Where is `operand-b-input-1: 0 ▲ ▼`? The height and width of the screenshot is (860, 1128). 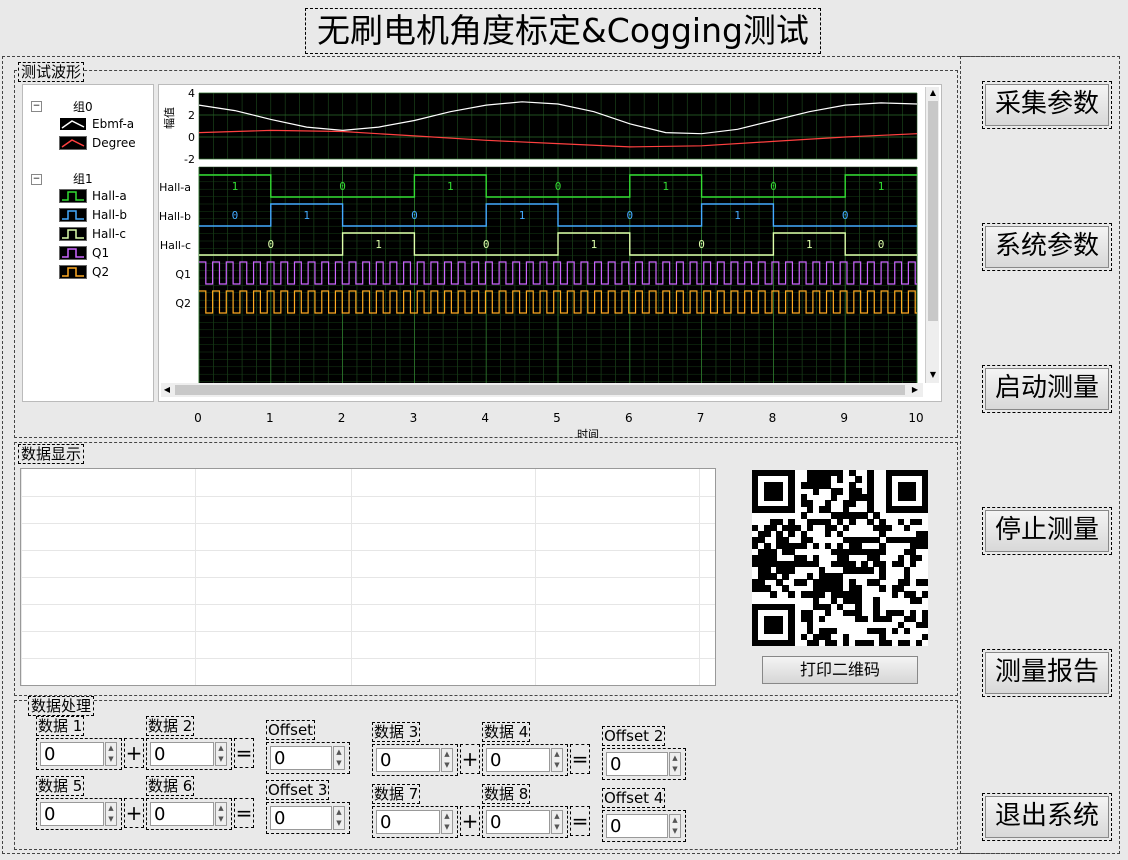
operand-b-input-1: 0 ▲ ▼ is located at coordinates (189, 814).